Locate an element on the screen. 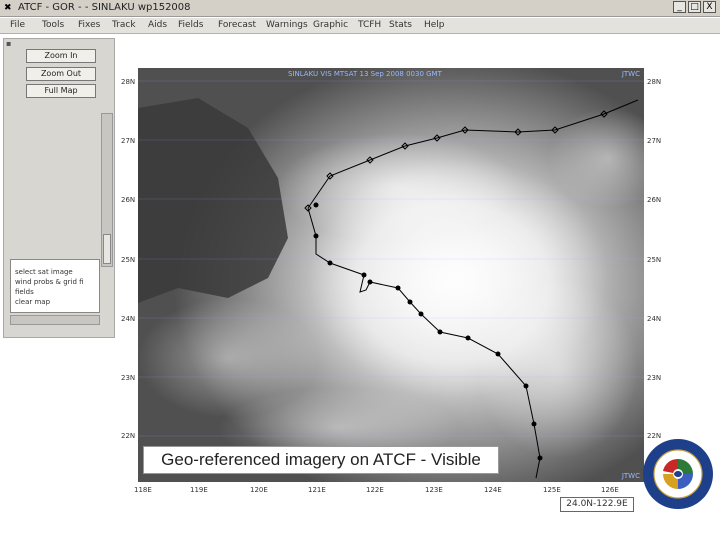 The height and width of the screenshot is (540, 720). list-item: select sat image is located at coordinates (44, 272).